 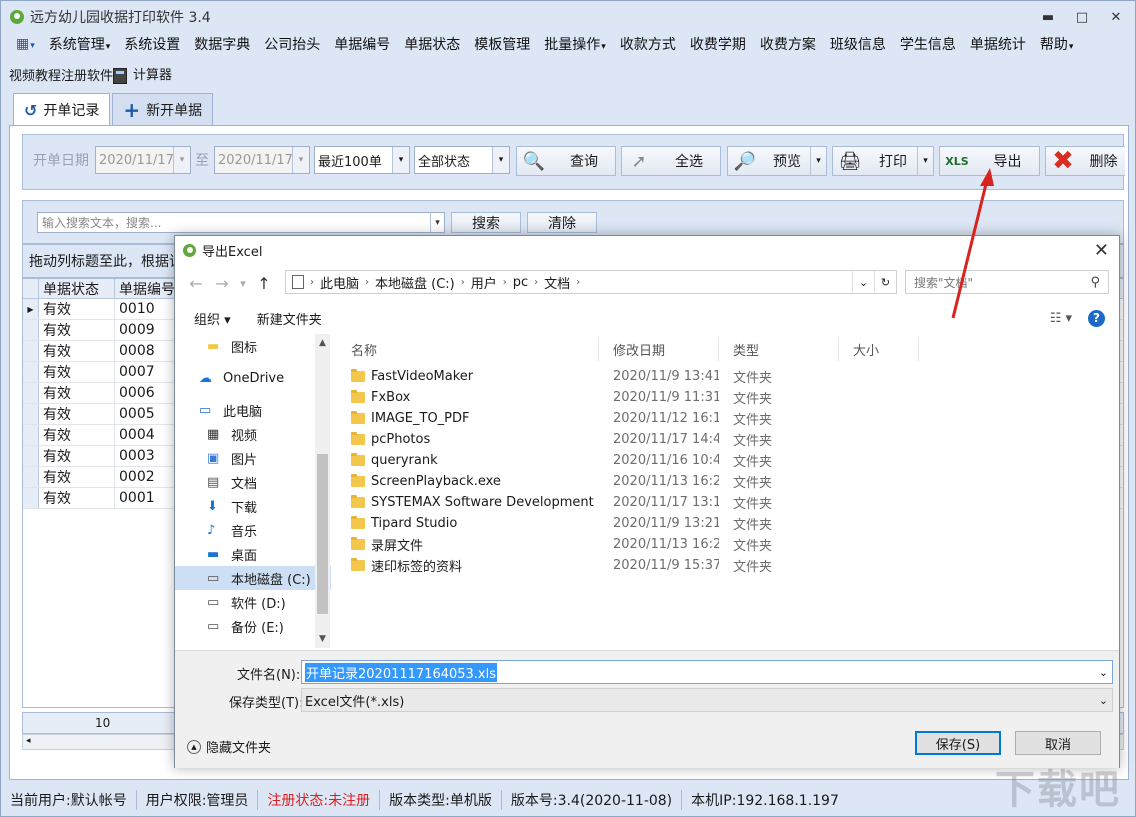 I want to click on breadcrumb-item: 文档, so click(x=557, y=282).